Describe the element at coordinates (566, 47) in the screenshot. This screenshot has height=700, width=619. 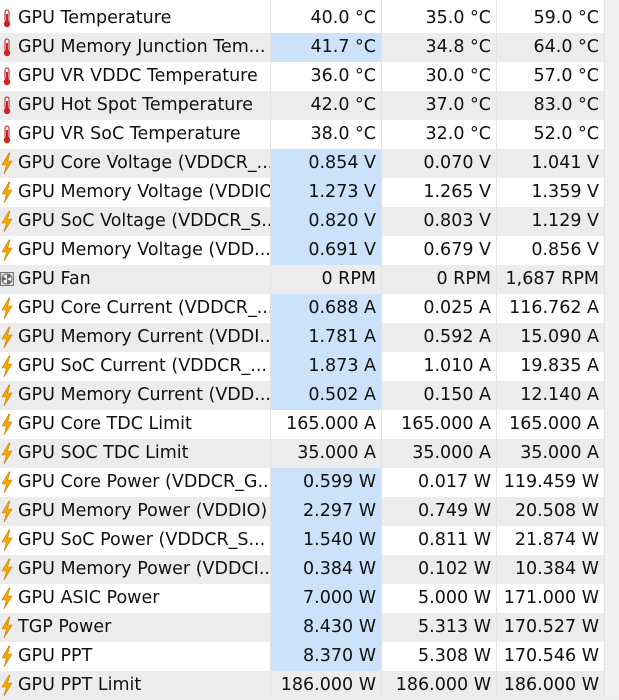
I see `maximum-value: 64.0 °C` at that location.